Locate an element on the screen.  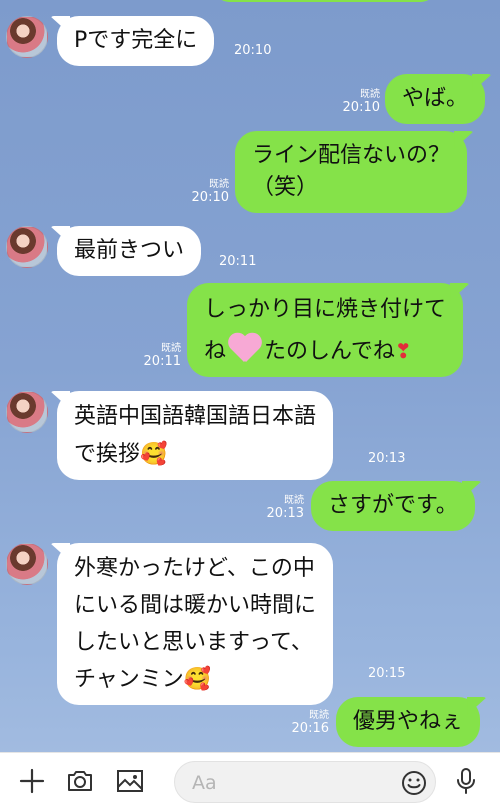
message-meta: 既読 20:11 is located at coordinates (161, 356).